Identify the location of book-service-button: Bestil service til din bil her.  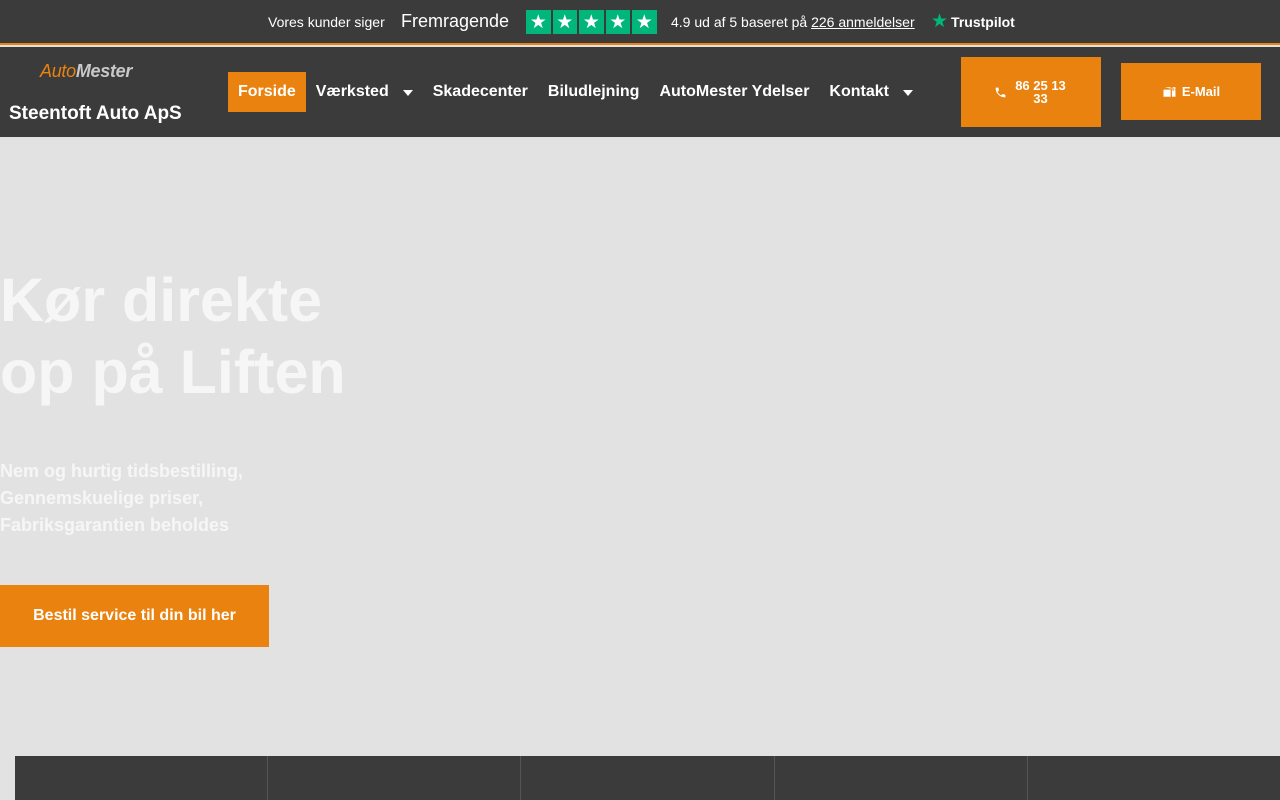
(134, 616).